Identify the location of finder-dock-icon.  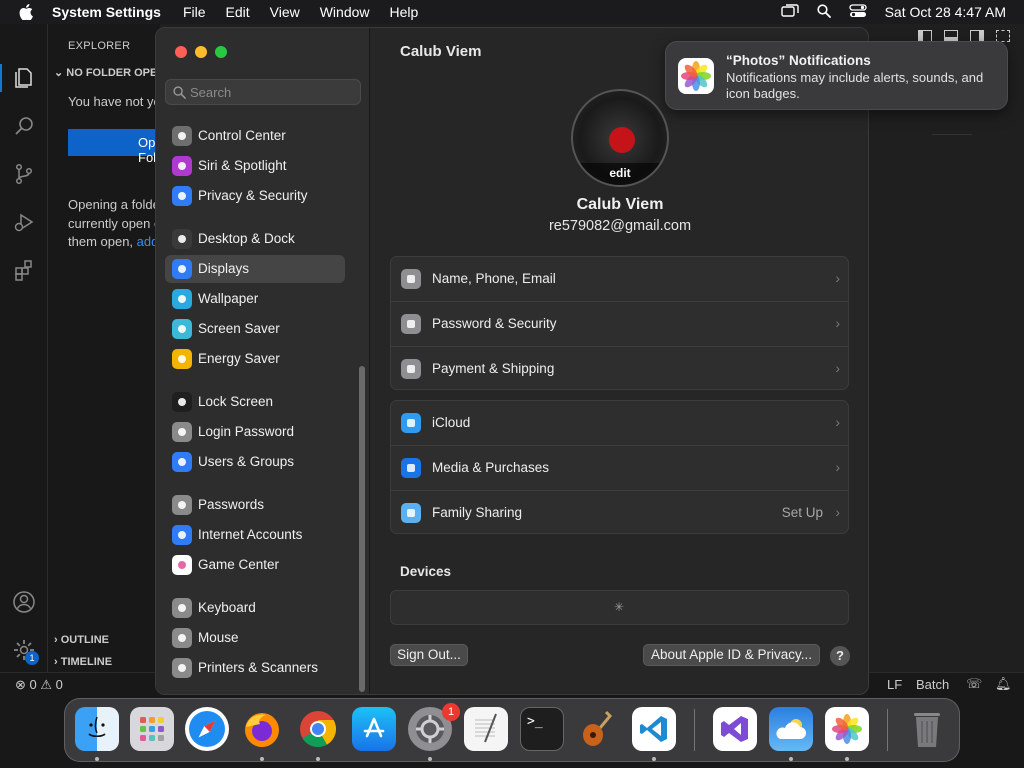
(97, 729).